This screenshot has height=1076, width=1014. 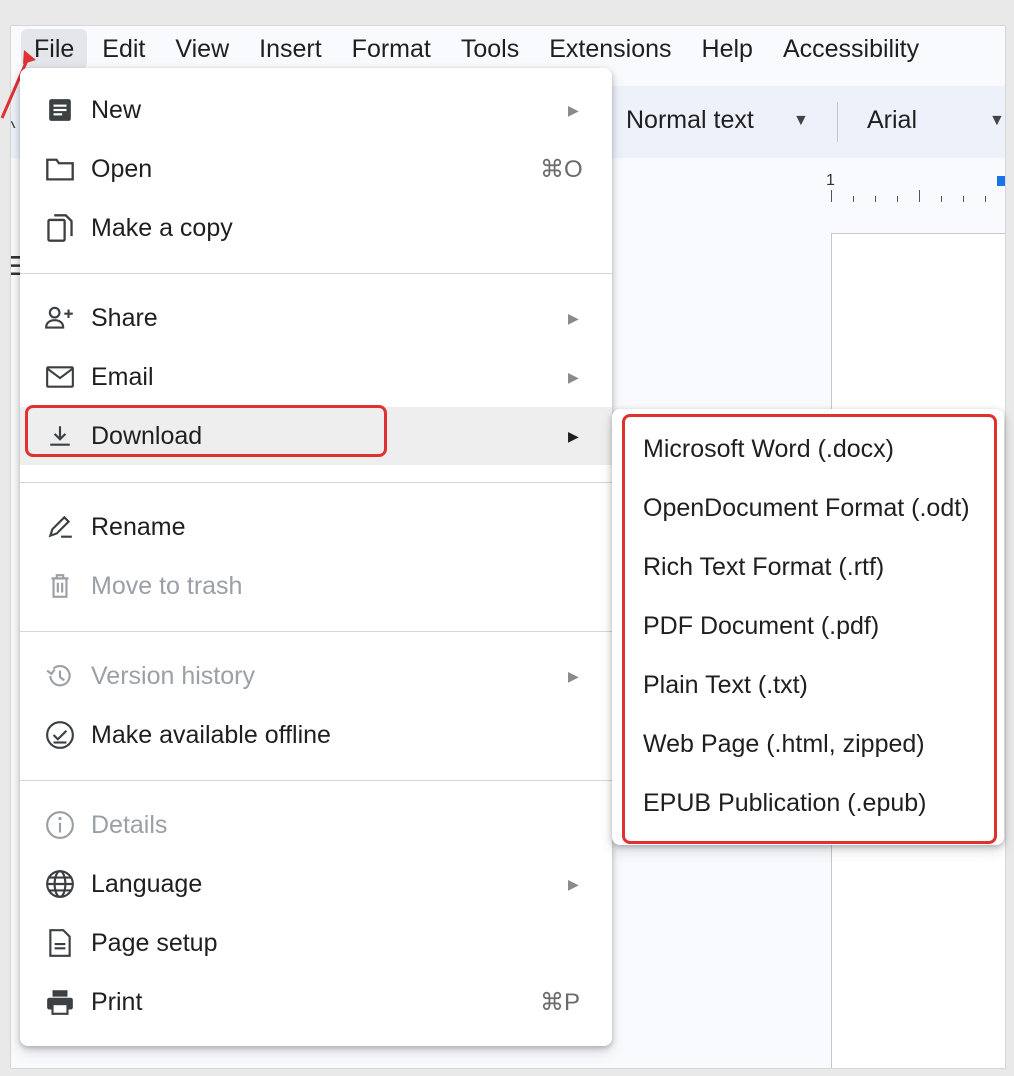 I want to click on menu-tools: Tools, so click(x=490, y=49).